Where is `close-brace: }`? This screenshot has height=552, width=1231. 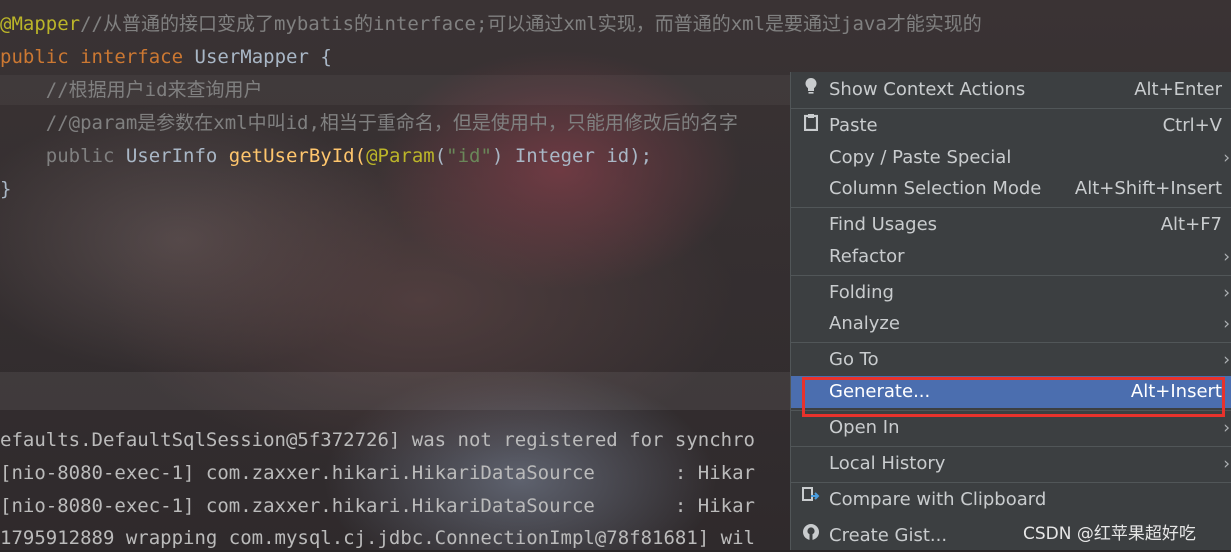 close-brace: } is located at coordinates (6, 189).